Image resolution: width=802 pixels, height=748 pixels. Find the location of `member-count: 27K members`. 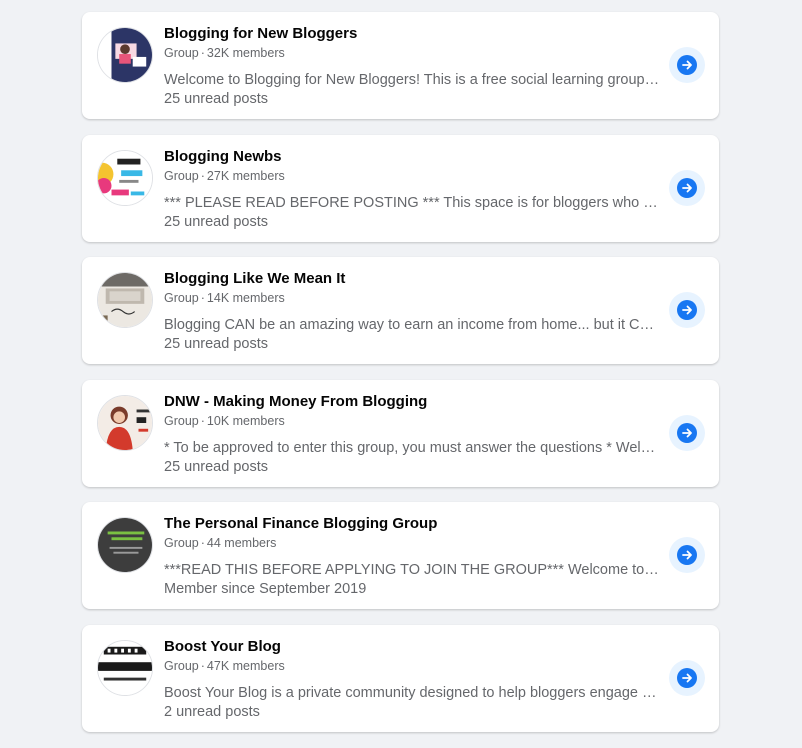

member-count: 27K members is located at coordinates (245, 175).